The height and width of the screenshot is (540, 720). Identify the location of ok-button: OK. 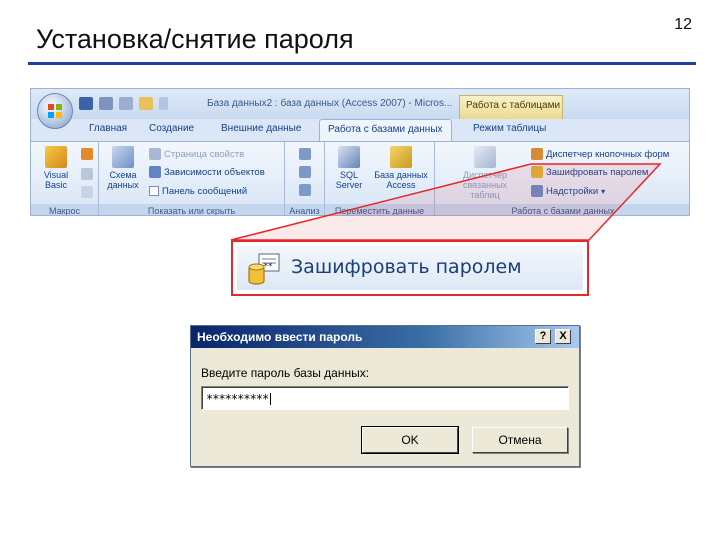
(410, 440).